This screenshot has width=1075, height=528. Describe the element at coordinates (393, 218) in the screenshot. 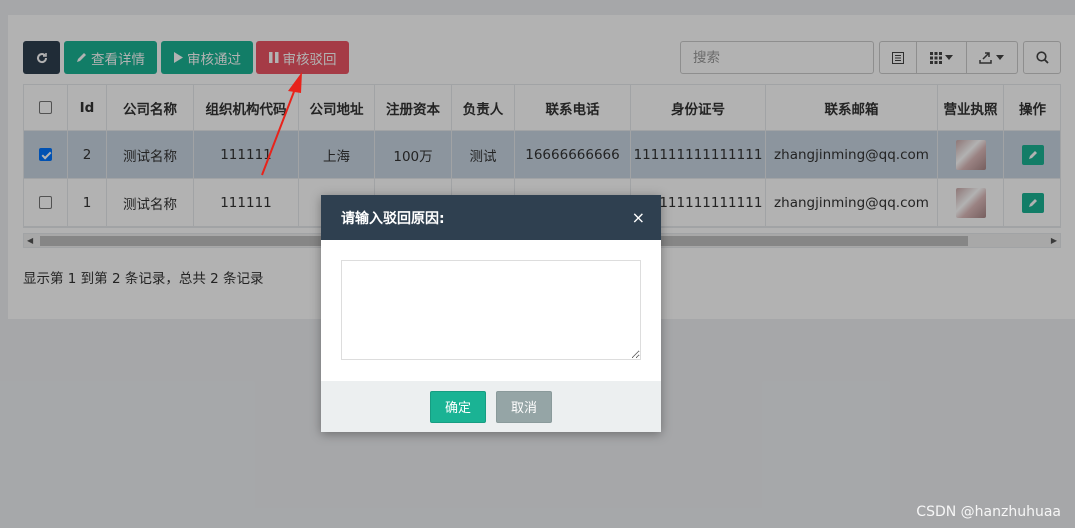

I see `dialog-title: 请输入驳回原因:` at that location.